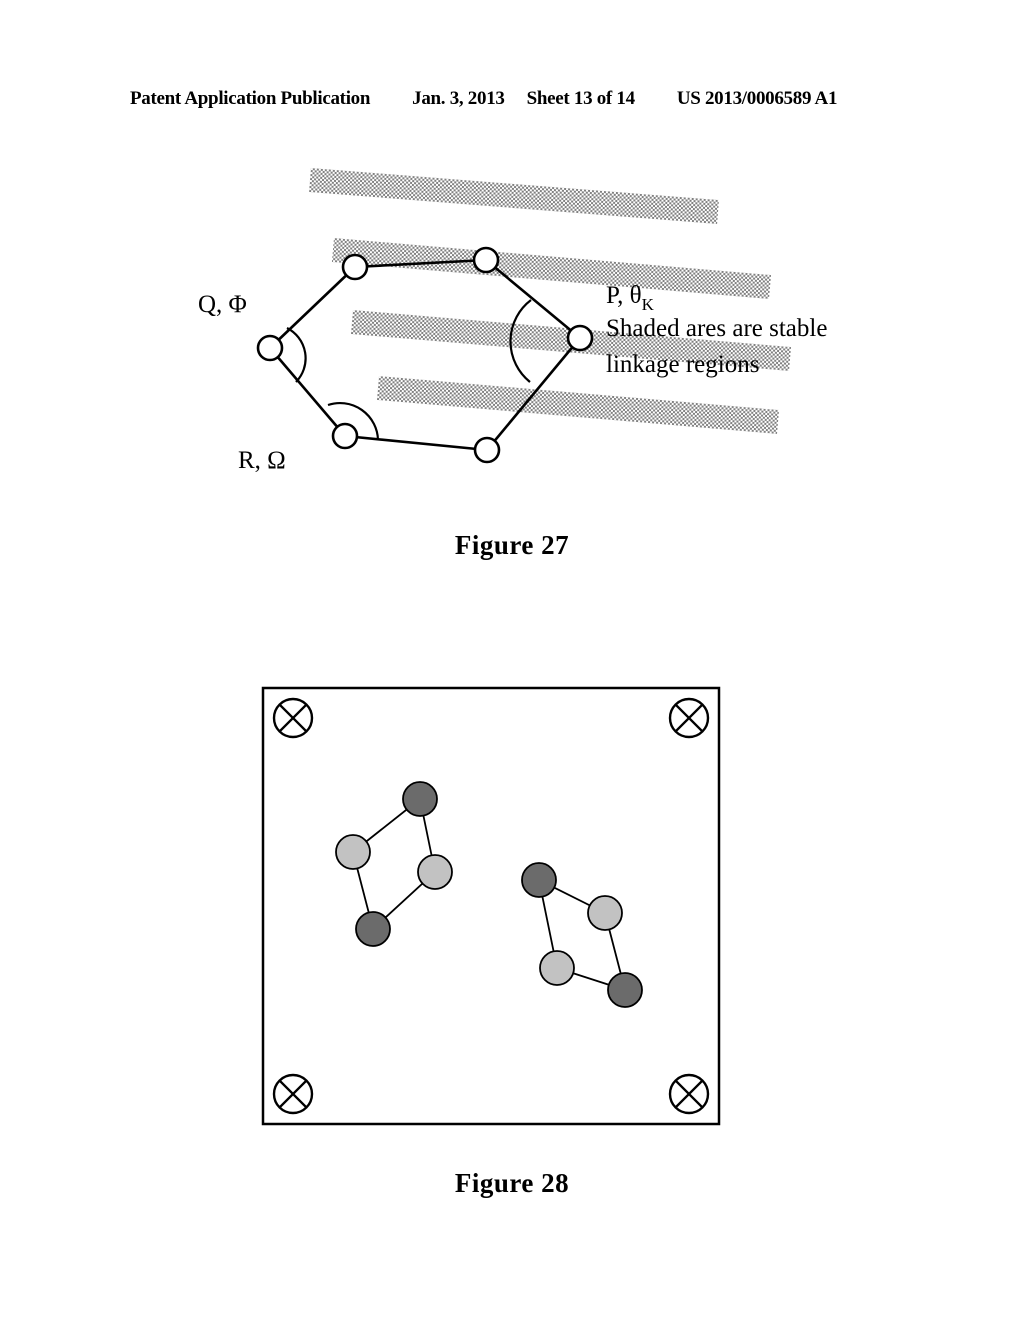  What do you see at coordinates (293, 1094) in the screenshot?
I see `corner-marker-bottom-left` at bounding box center [293, 1094].